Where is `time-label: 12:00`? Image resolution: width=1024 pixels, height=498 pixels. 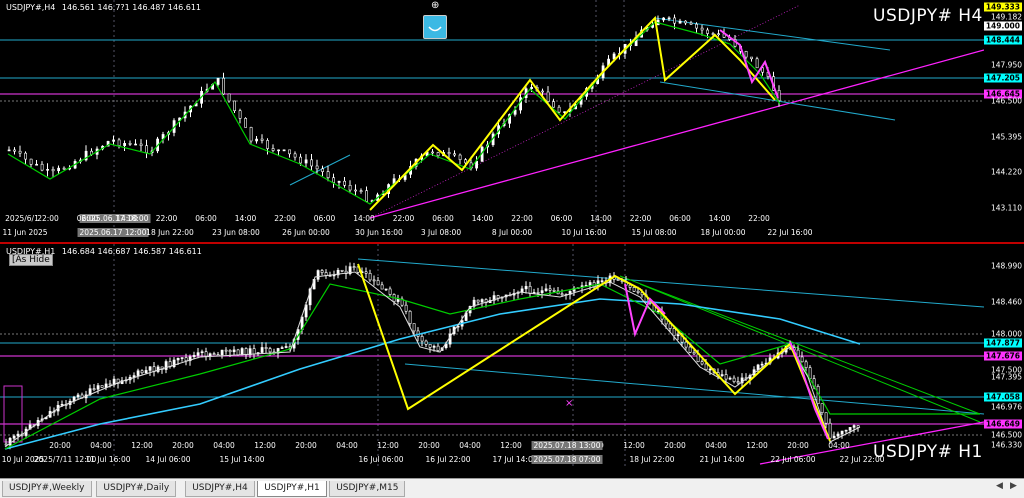
time-label: 12:00 is located at coordinates (634, 445).